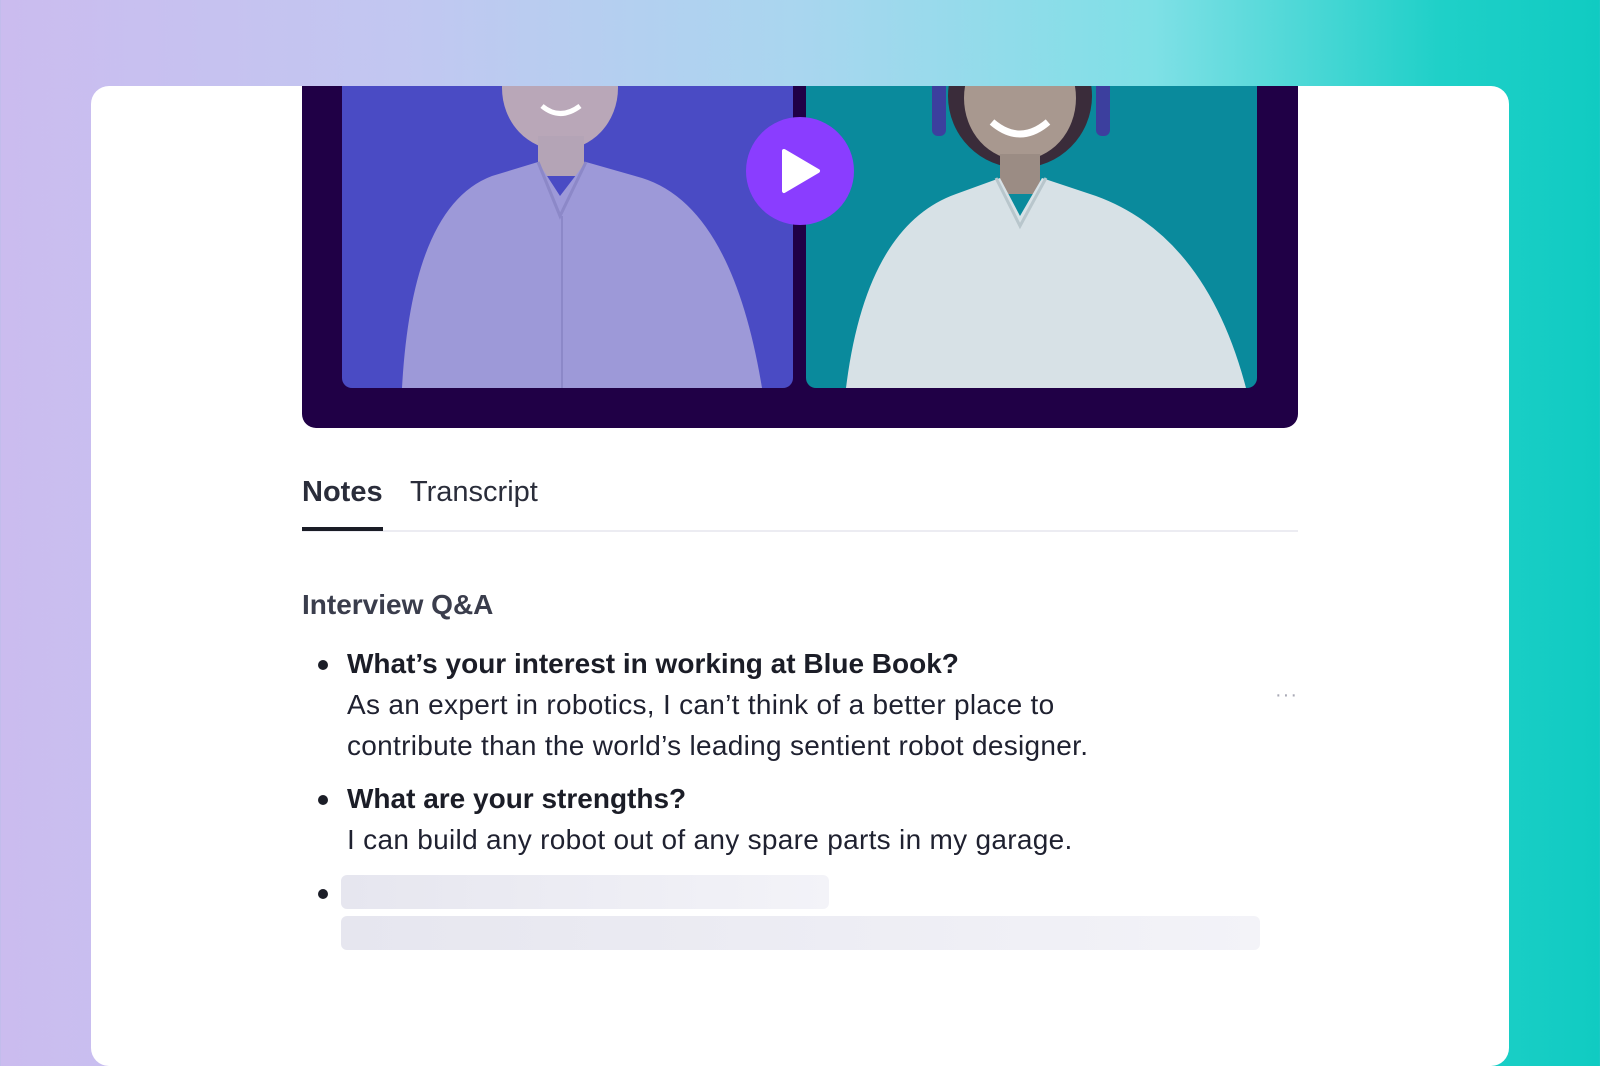 This screenshot has width=1600, height=1066. What do you see at coordinates (1286, 695) in the screenshot?
I see `ellipsis-icon: ···` at bounding box center [1286, 695].